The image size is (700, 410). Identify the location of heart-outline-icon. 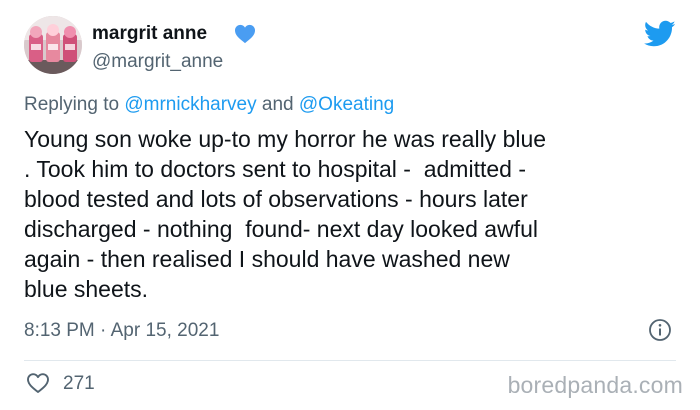
(38, 383).